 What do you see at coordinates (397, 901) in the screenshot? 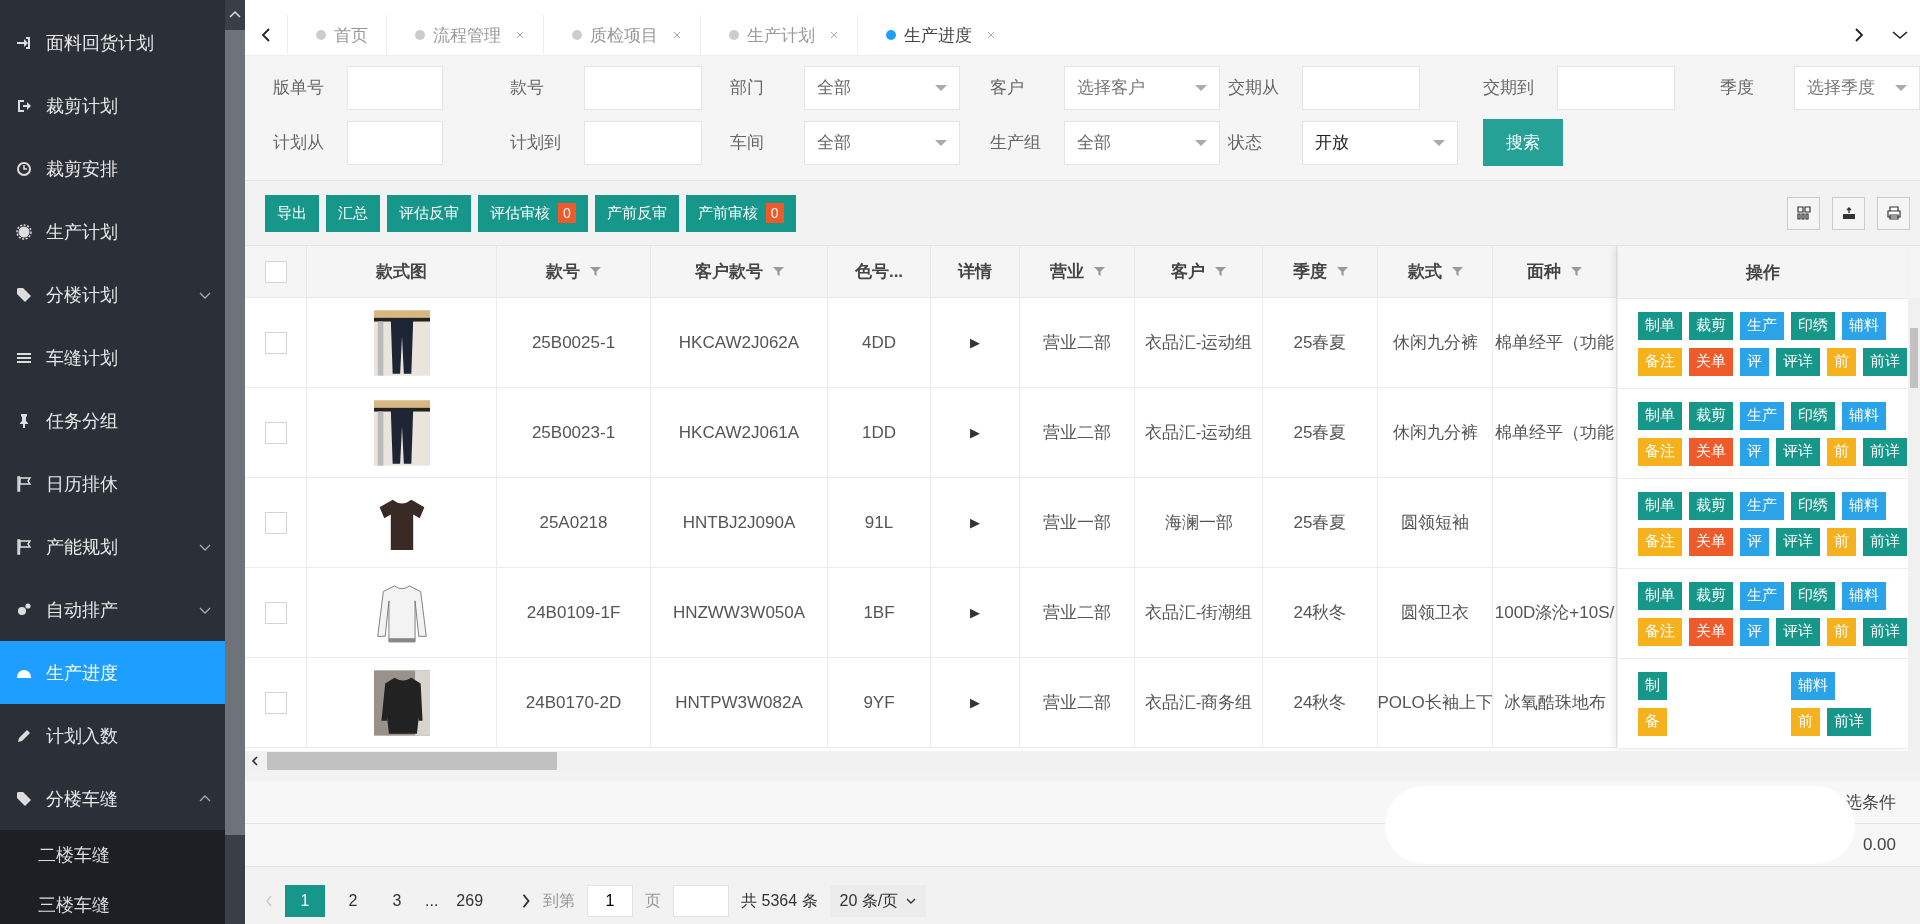
I see `page-button: 3` at bounding box center [397, 901].